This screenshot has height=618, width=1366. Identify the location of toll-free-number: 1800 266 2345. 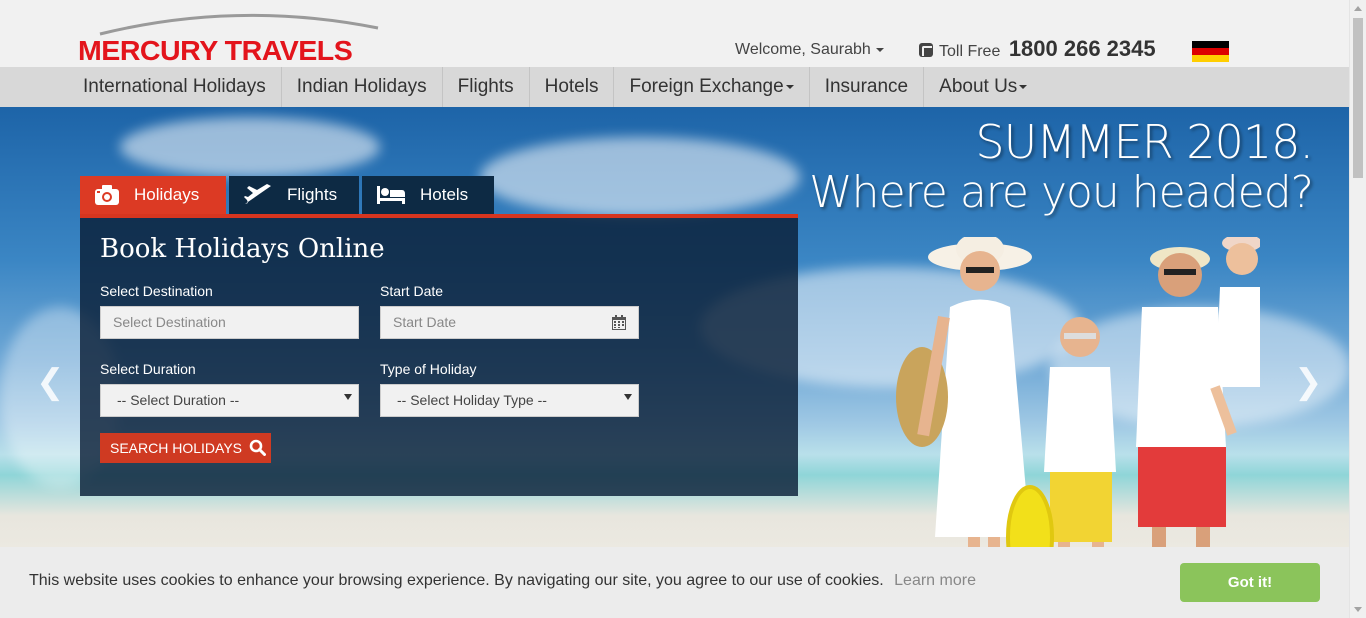
(1082, 48).